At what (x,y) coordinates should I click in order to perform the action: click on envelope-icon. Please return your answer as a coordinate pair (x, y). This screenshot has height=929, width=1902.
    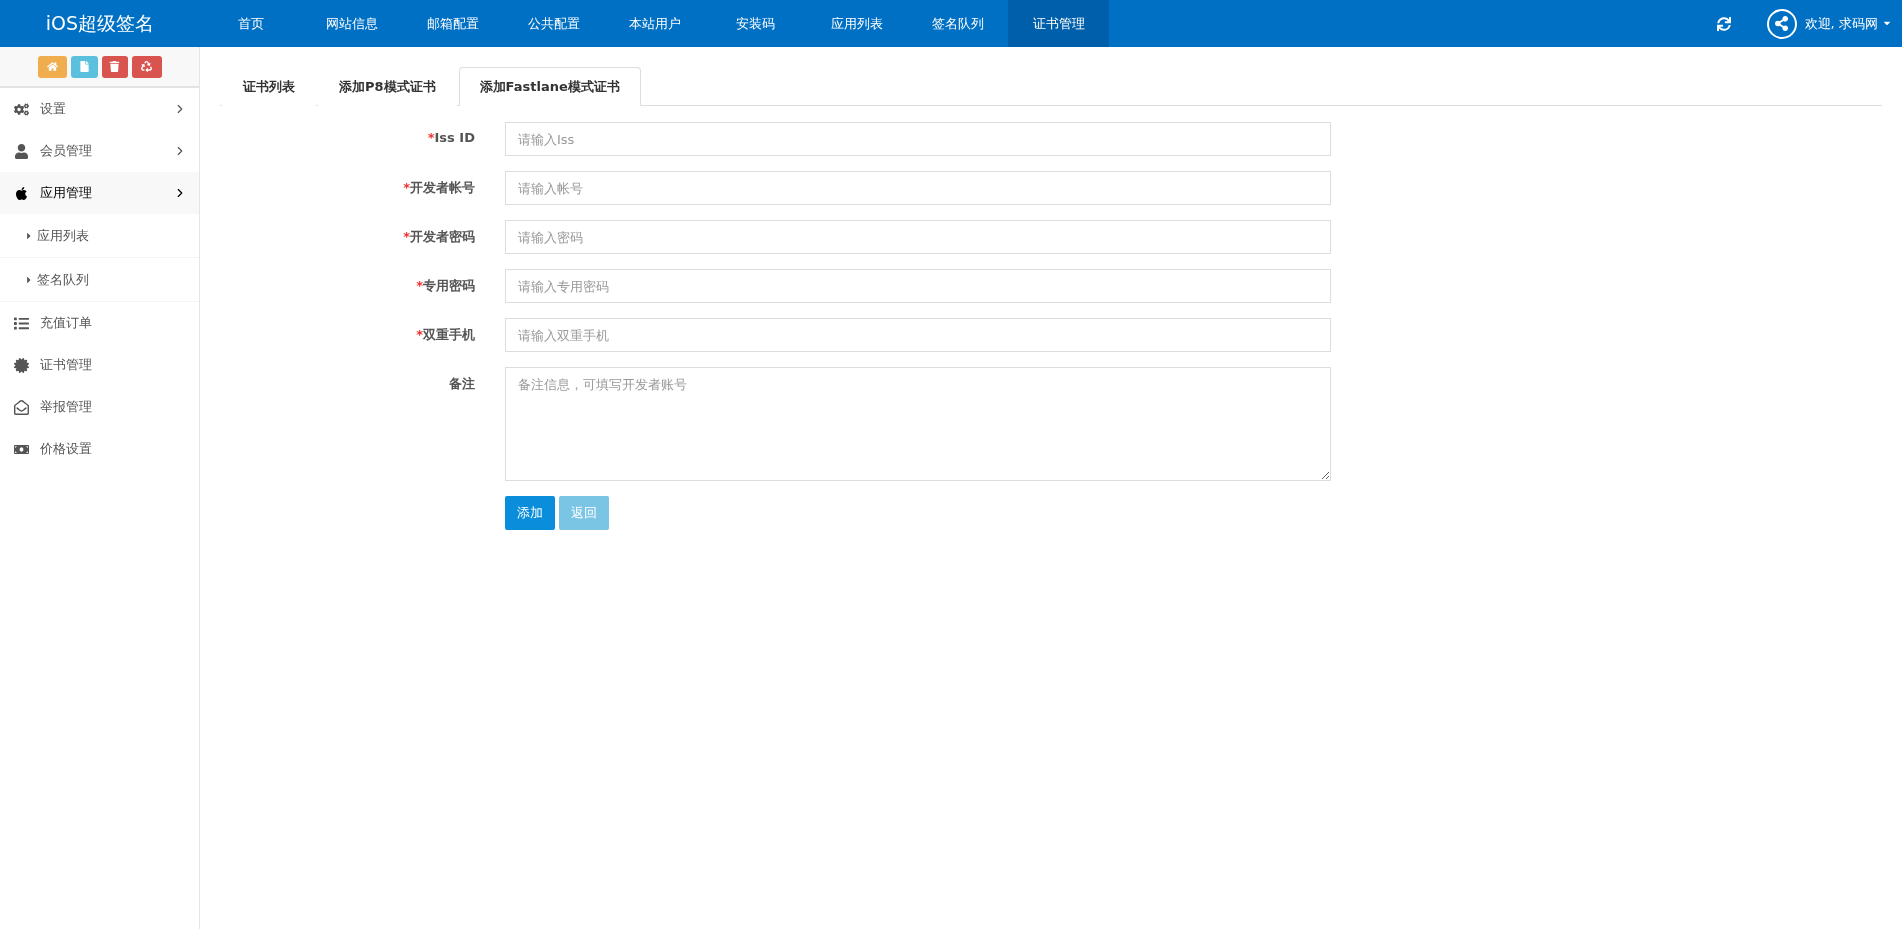
    Looking at the image, I should click on (21, 407).